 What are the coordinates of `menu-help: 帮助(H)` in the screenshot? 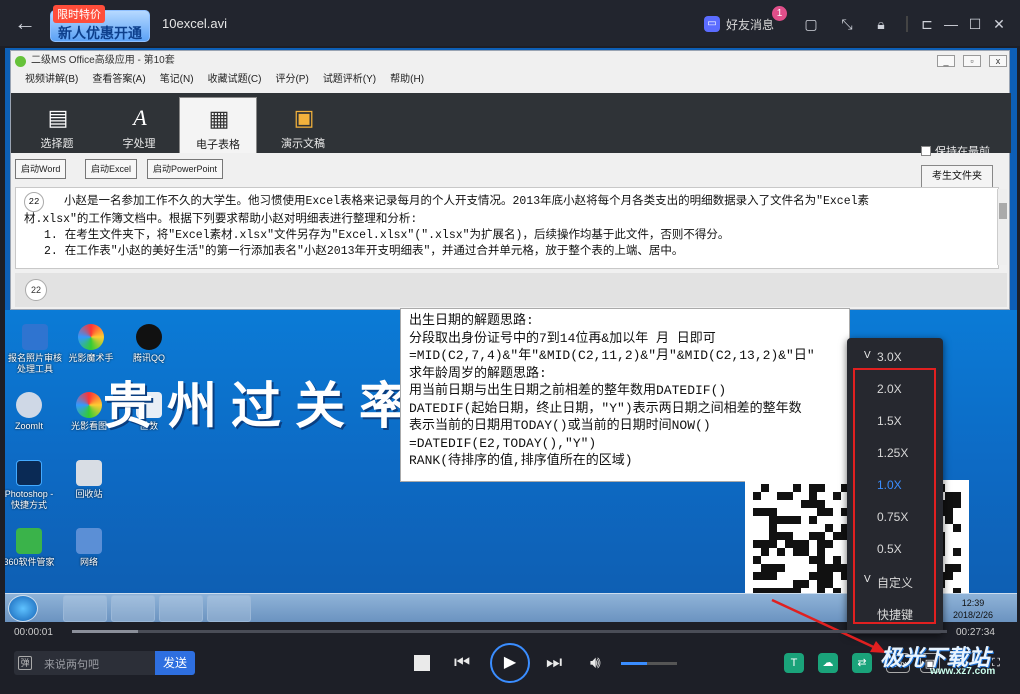 It's located at (407, 80).